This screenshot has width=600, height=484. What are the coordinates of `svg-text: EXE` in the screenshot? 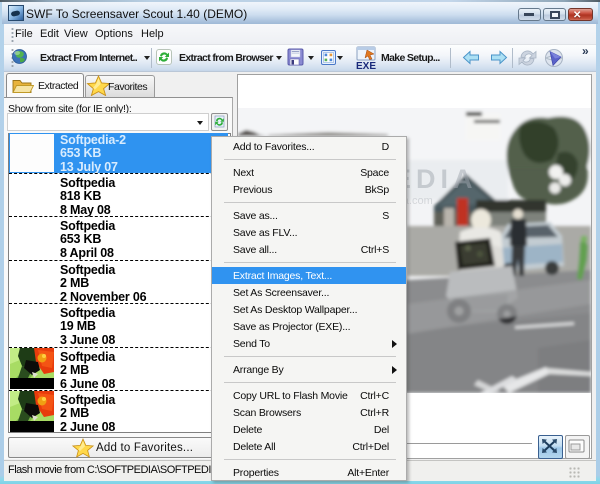 It's located at (366, 65).